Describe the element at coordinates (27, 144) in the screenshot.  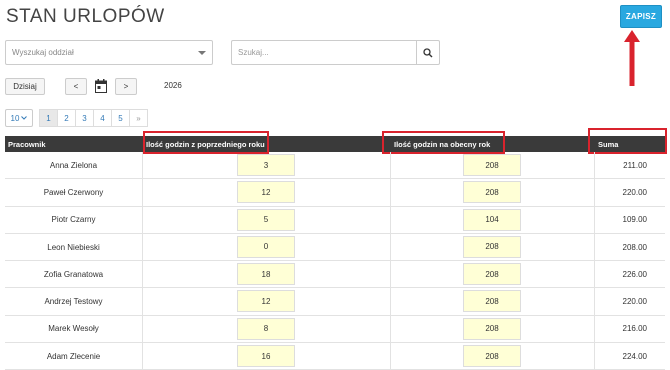
I see `column-header-employee: Pracownik` at that location.